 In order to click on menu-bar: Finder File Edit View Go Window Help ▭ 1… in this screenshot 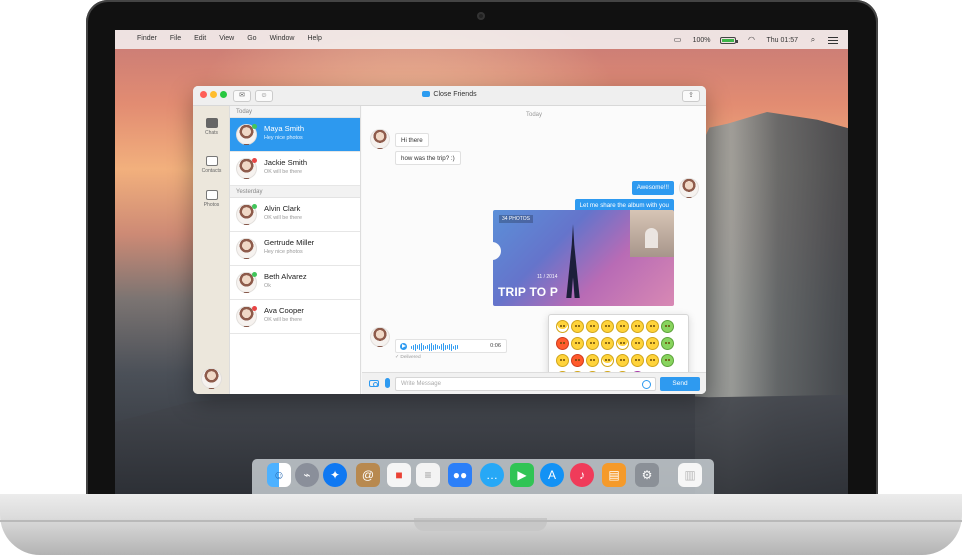, I will do `click(481, 39)`.